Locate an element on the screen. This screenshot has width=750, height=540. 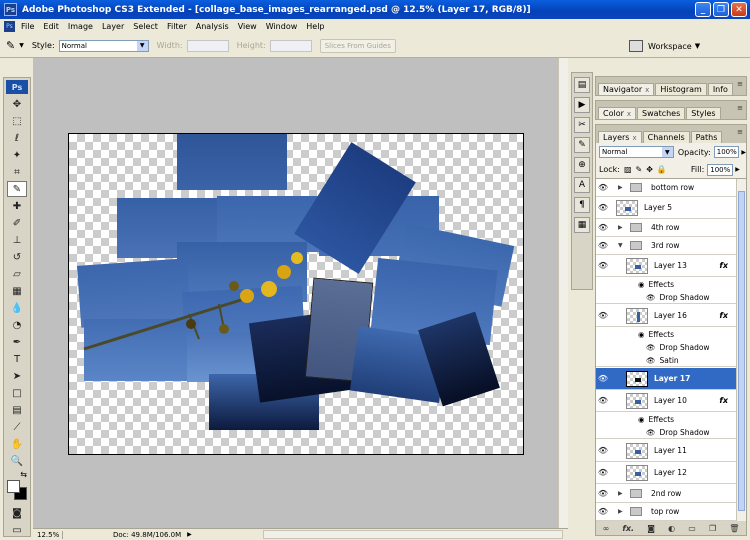
tab-histogram: Histogram is located at coordinates (681, 89).